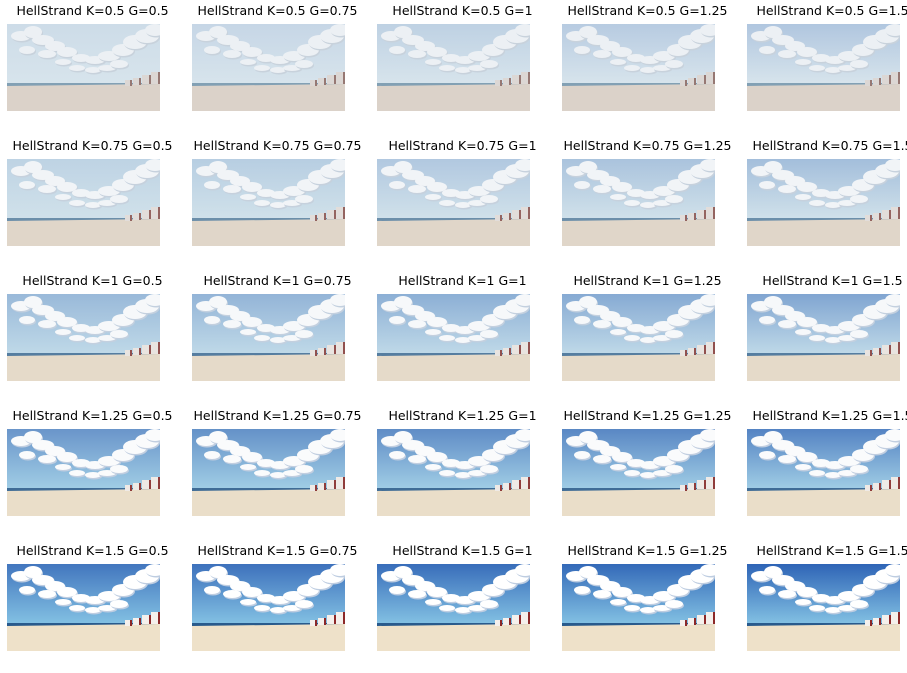  Describe the element at coordinates (462, 415) in the screenshot. I see `panel-title: HellStrand K=1.25 G=1` at that location.